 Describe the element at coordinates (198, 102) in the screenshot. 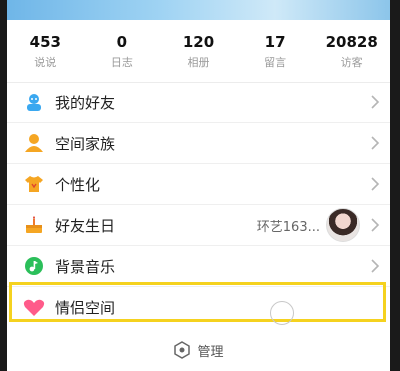

I see `menu-item-friends: 我的好友` at that location.